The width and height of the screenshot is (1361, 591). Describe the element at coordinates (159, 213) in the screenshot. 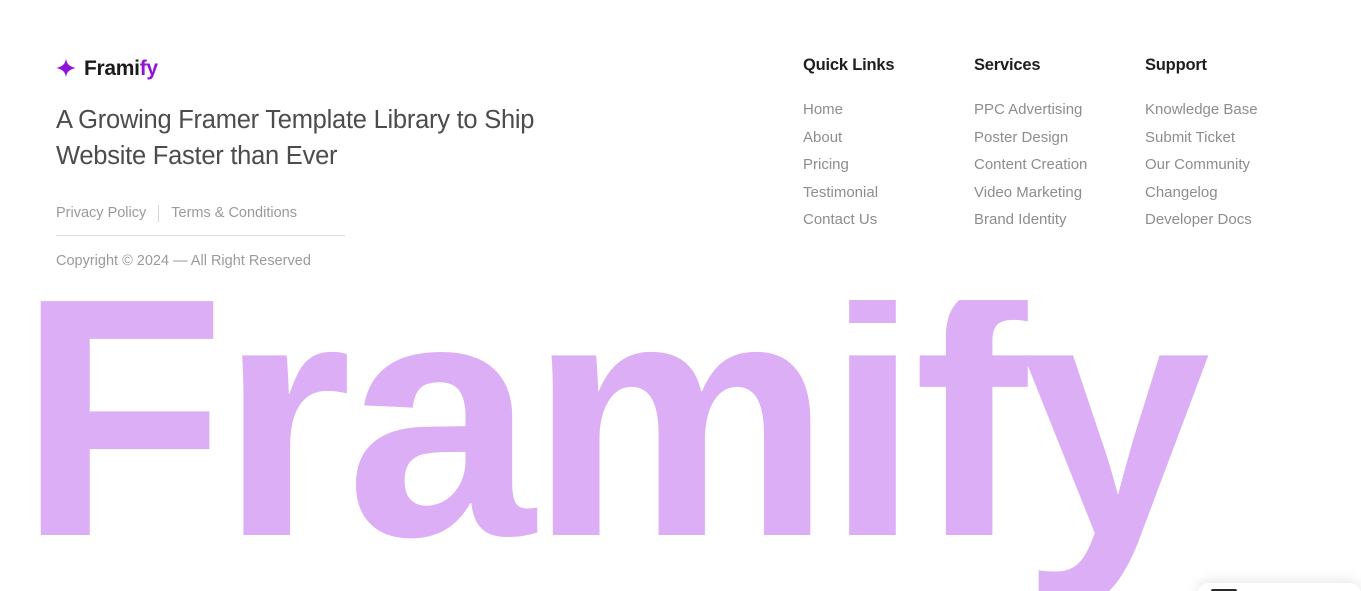

I see `legal-separator` at that location.